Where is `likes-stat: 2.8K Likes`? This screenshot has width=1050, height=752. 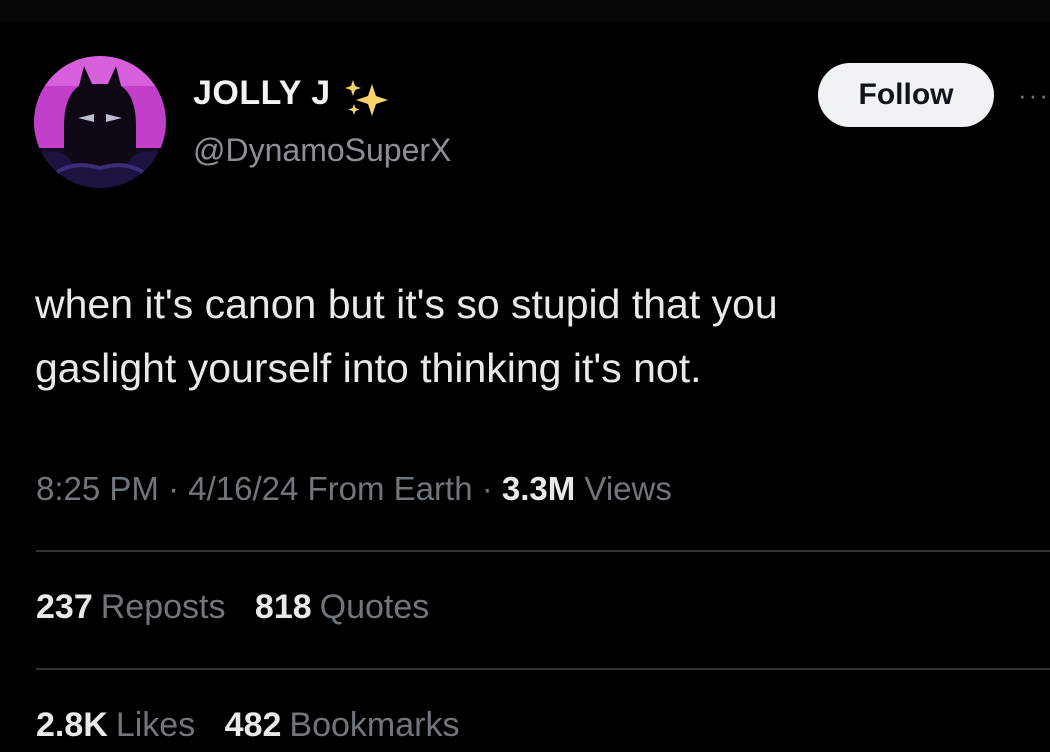 likes-stat: 2.8K Likes is located at coordinates (115, 725).